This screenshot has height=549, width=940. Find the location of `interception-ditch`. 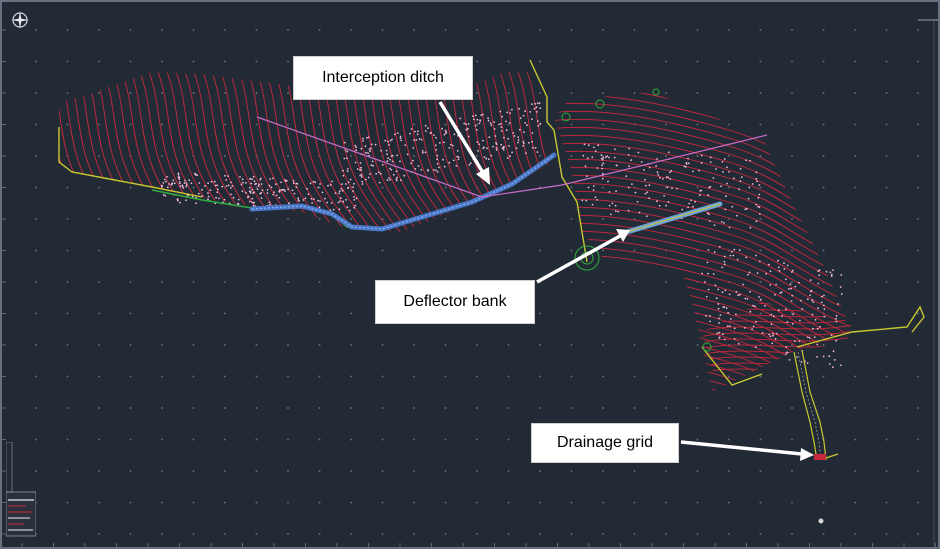

interception-ditch is located at coordinates (403, 192).